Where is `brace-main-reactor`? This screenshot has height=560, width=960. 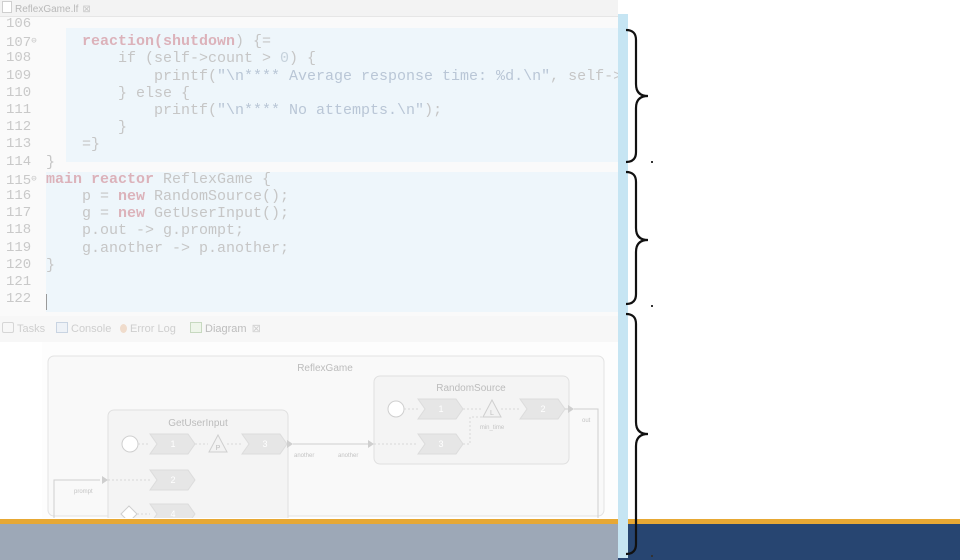
brace-main-reactor is located at coordinates (637, 238).